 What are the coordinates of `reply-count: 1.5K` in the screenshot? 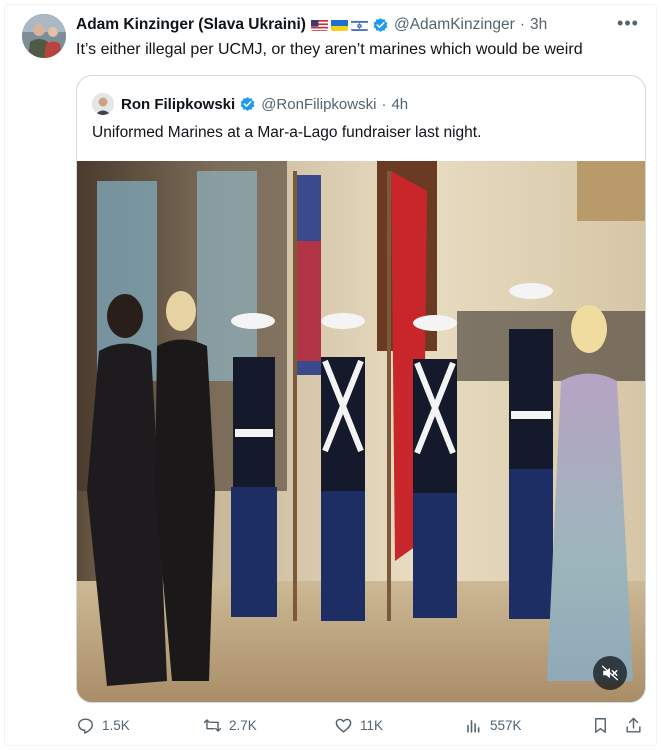 It's located at (116, 725).